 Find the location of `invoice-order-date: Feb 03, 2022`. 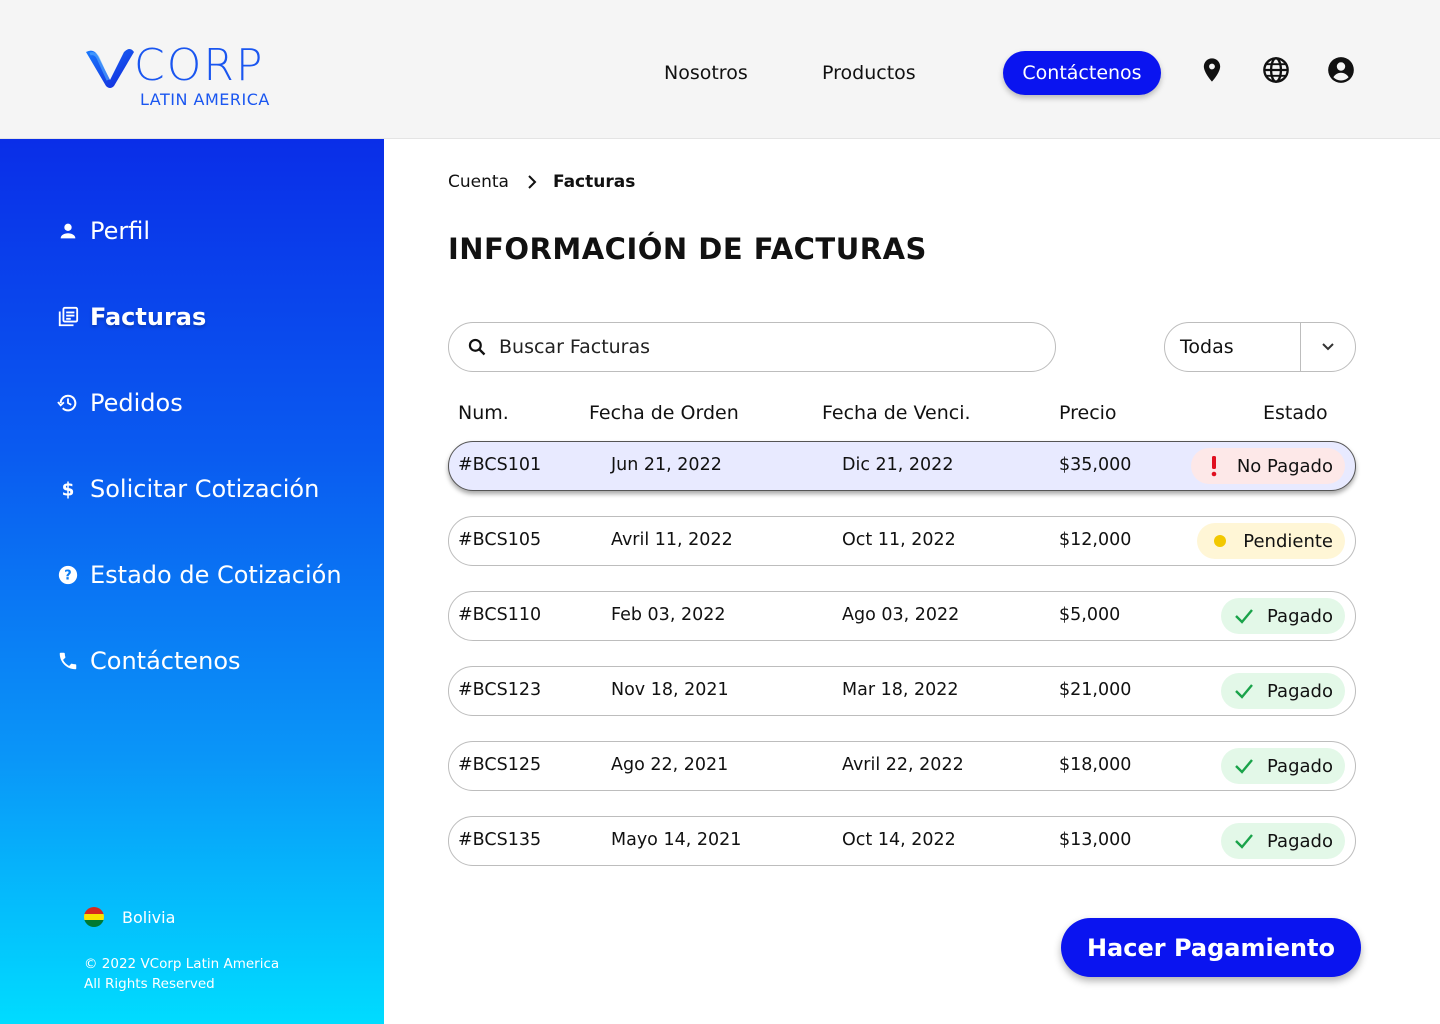

invoice-order-date: Feb 03, 2022 is located at coordinates (668, 615).